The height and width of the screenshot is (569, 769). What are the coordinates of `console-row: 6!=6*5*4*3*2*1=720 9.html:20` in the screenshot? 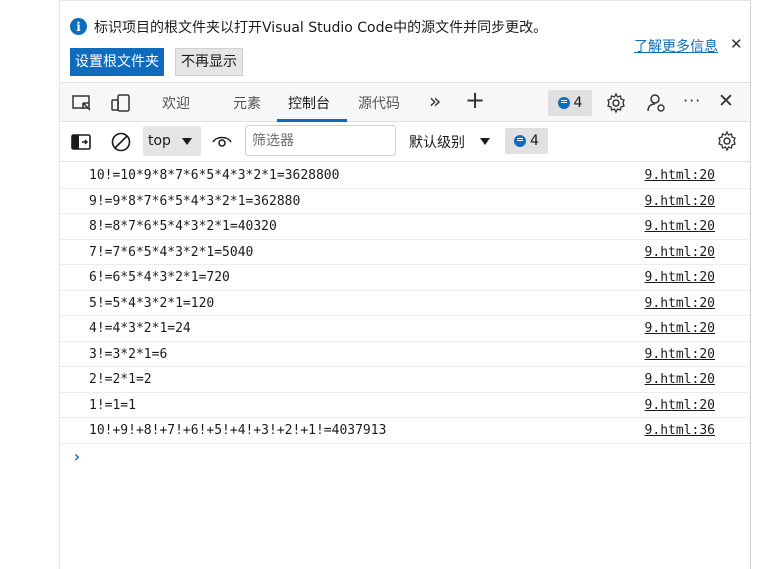 It's located at (405, 278).